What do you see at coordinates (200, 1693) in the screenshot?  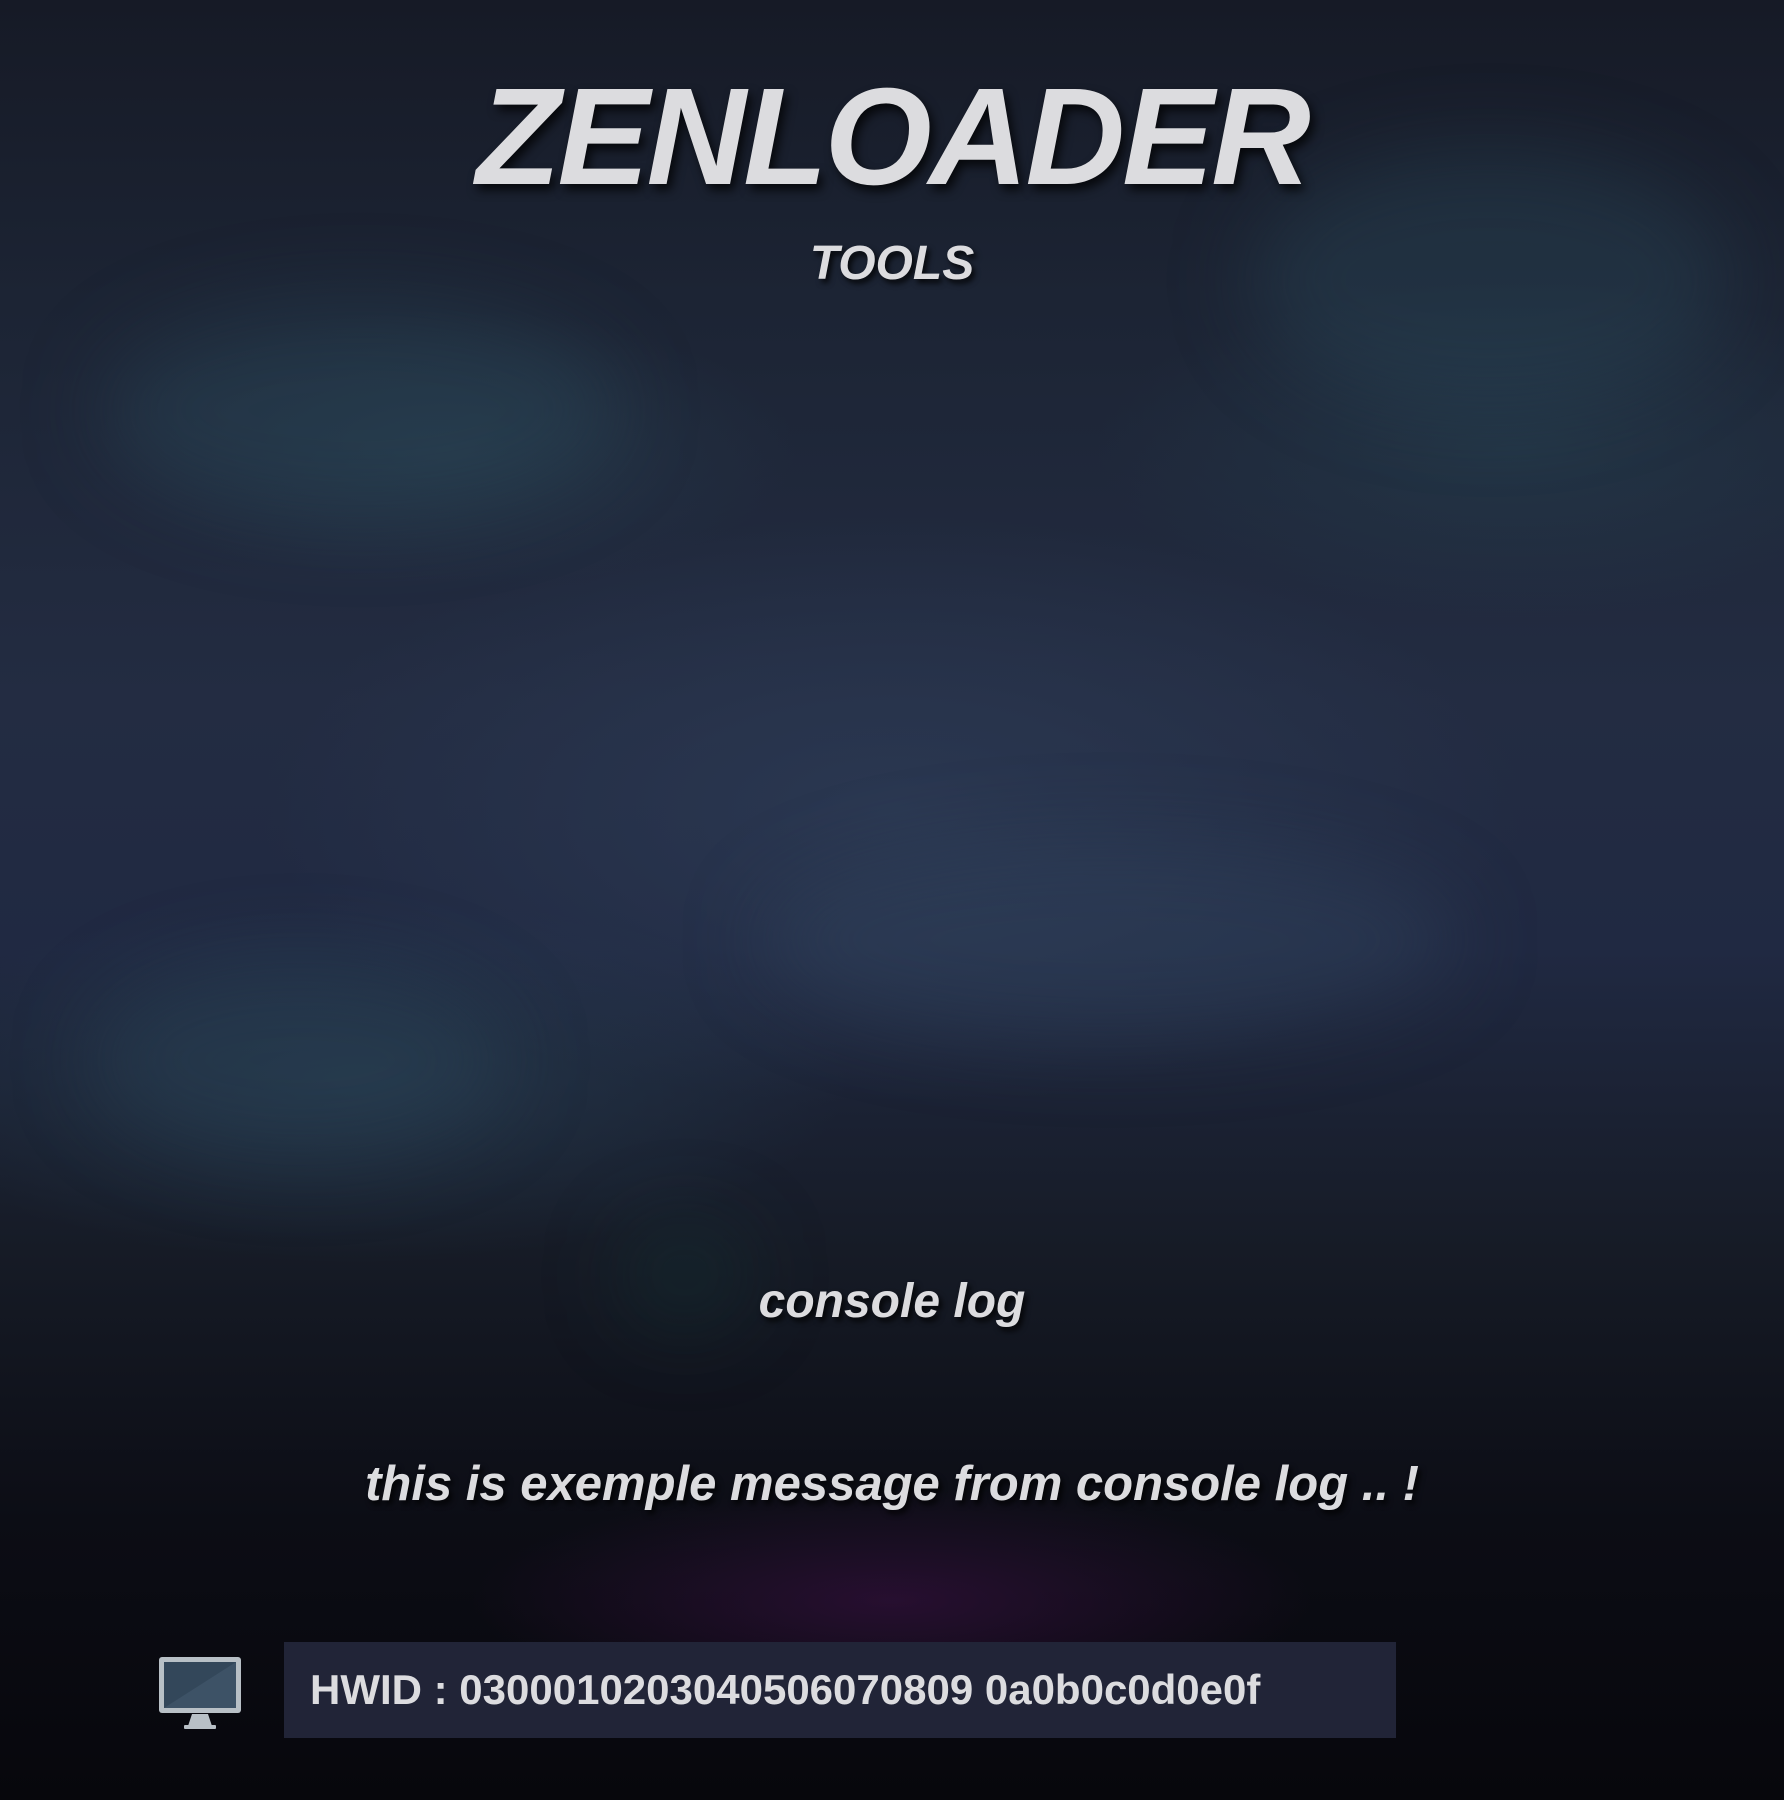 I see `monitor-icon` at bounding box center [200, 1693].